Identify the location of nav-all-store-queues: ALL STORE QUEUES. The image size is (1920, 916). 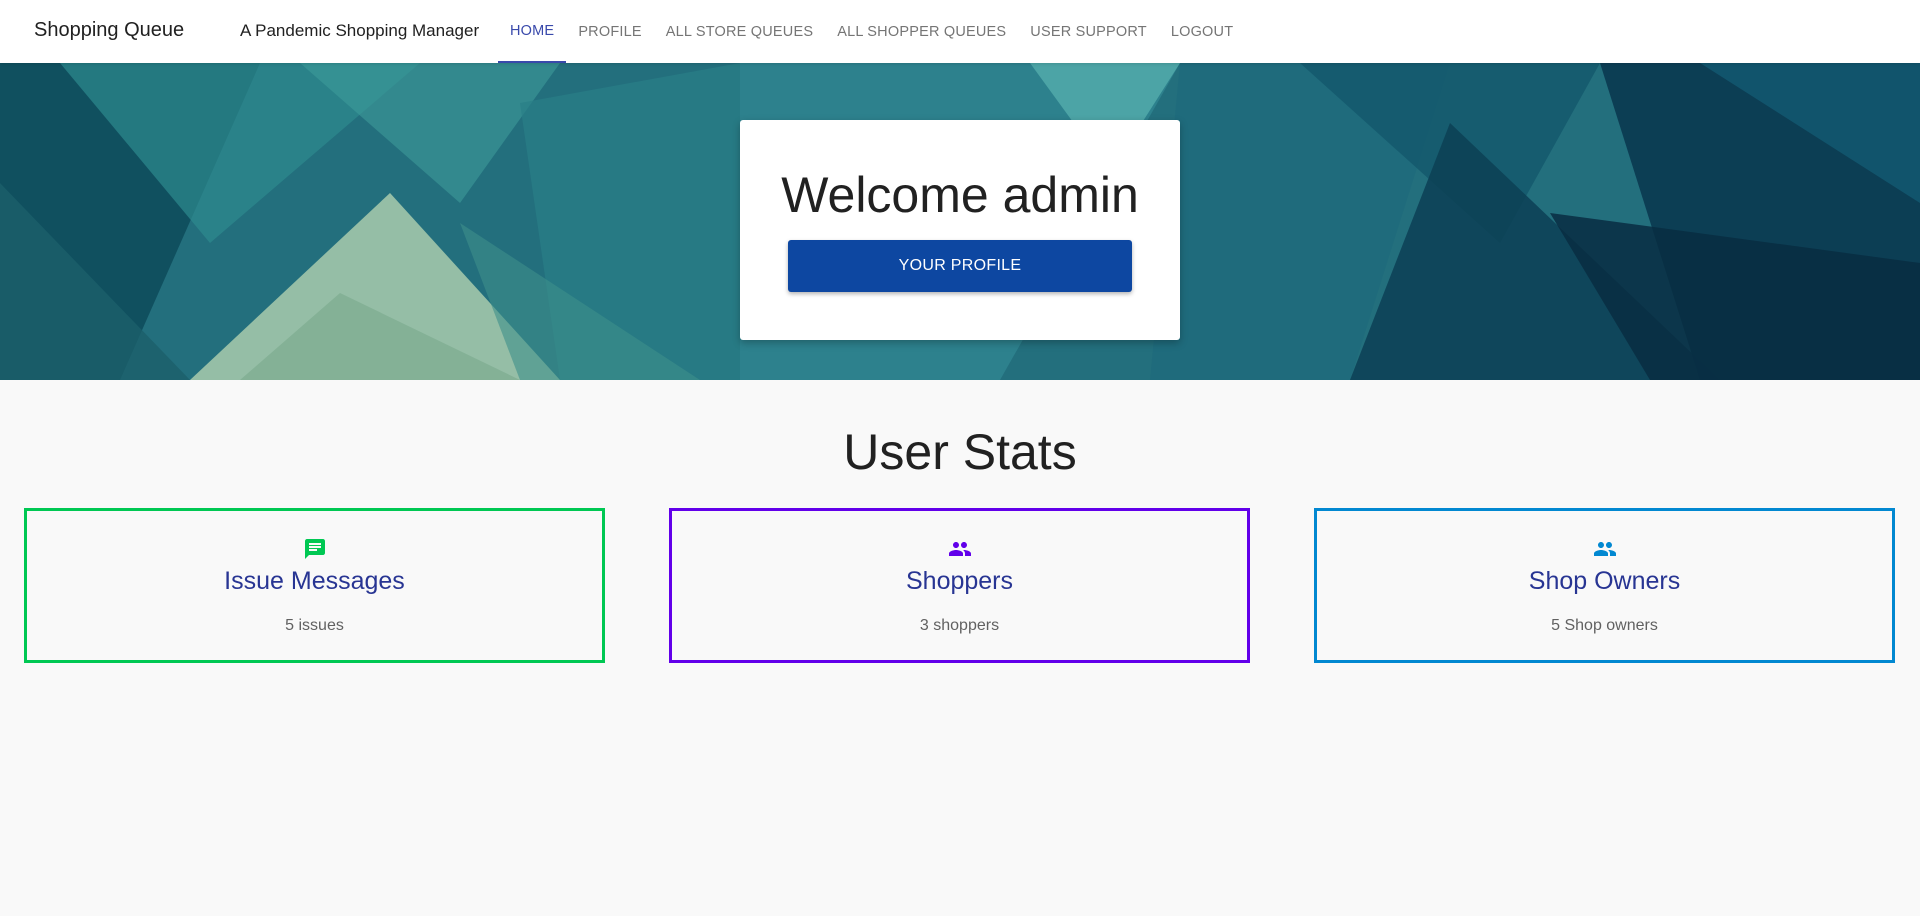
(739, 31).